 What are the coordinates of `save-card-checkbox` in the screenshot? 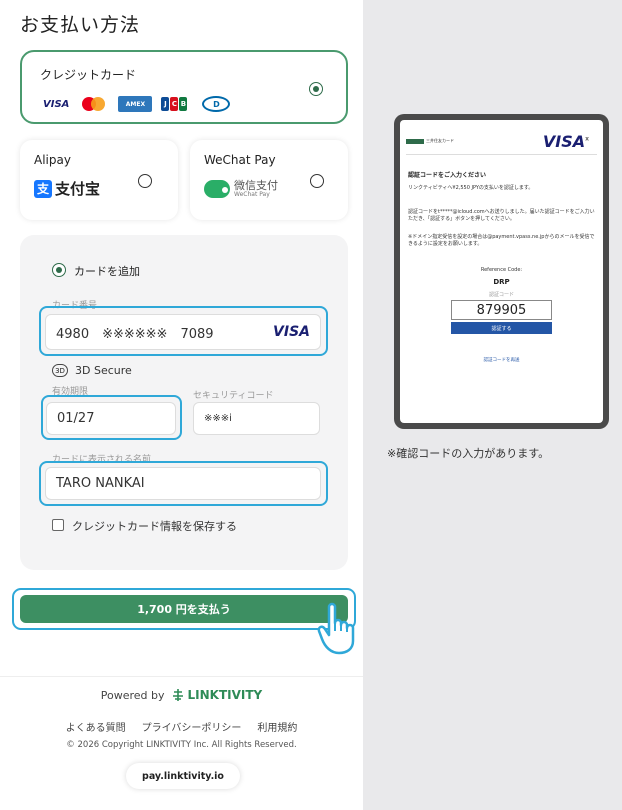 It's located at (58, 525).